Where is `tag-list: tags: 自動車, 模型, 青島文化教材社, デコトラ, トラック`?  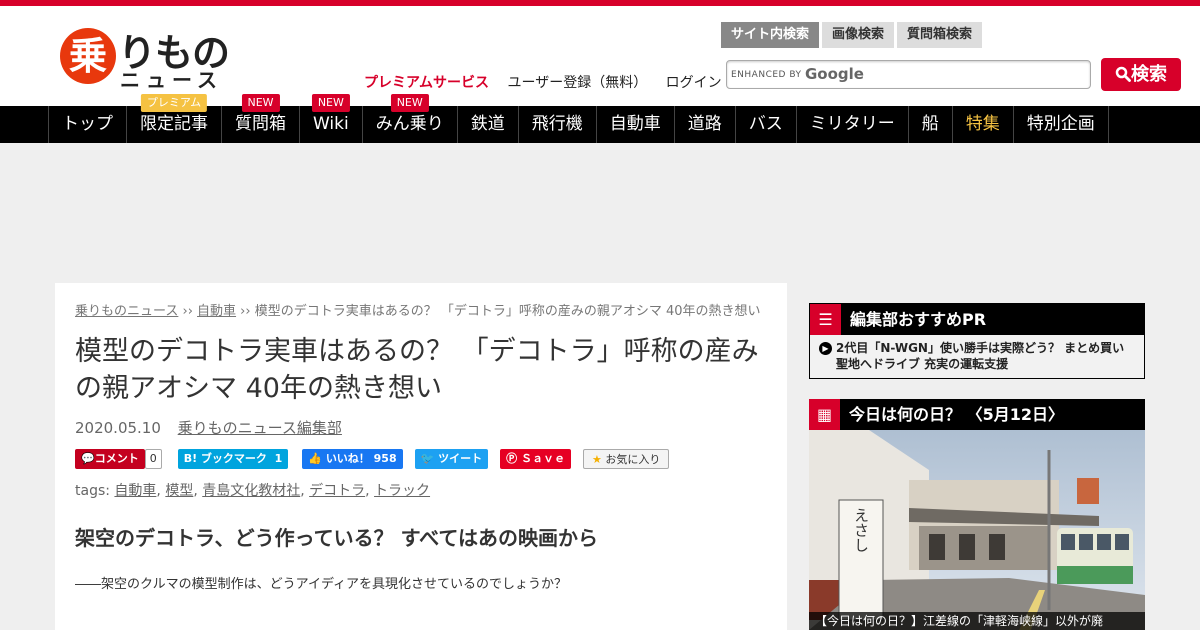
tag-list: tags: 自動車, 模型, 青島文化教材社, デコトラ, トラック is located at coordinates (253, 491).